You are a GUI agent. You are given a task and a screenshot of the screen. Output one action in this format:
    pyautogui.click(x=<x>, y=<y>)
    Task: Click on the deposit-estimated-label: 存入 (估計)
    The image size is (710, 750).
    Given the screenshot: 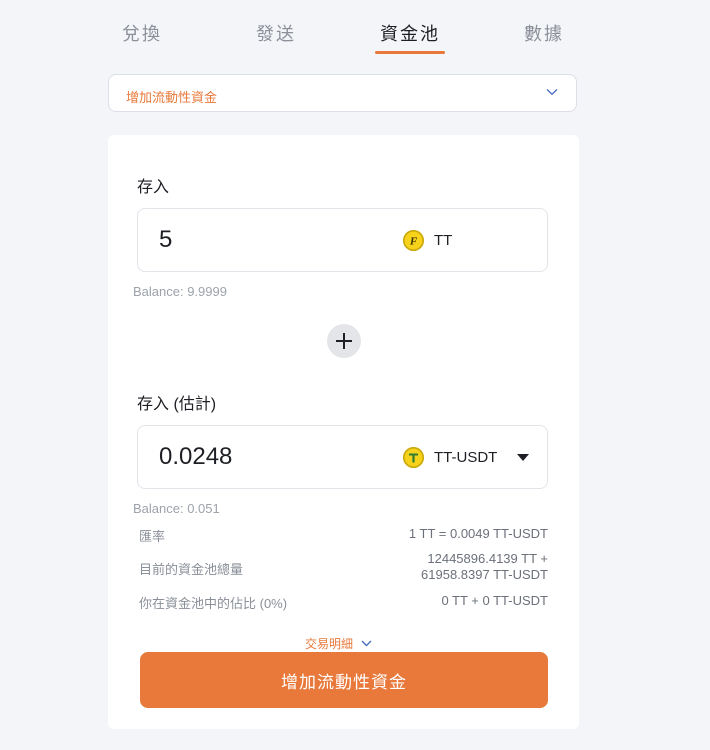 What is the action you would take?
    pyautogui.click(x=177, y=404)
    